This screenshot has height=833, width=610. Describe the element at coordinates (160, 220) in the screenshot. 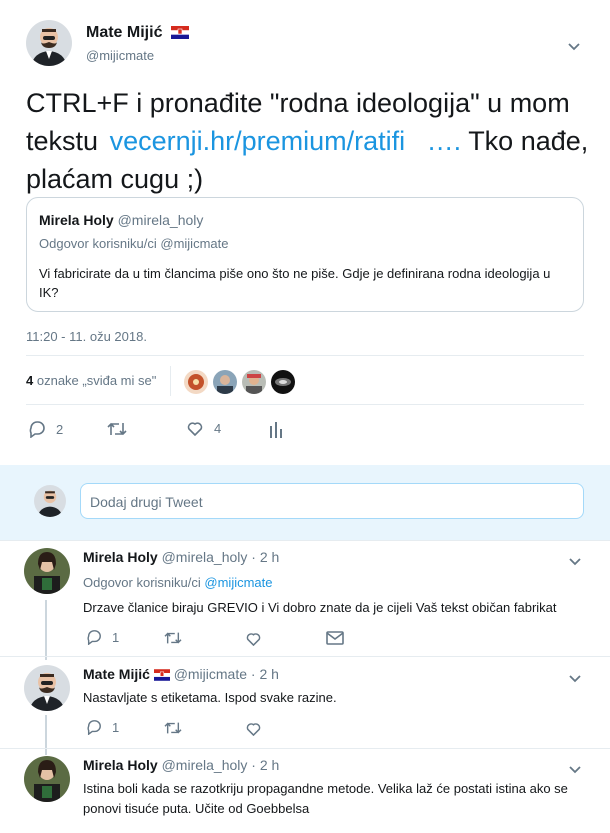

I see `quoted-author-handle: @mirela_holy` at that location.